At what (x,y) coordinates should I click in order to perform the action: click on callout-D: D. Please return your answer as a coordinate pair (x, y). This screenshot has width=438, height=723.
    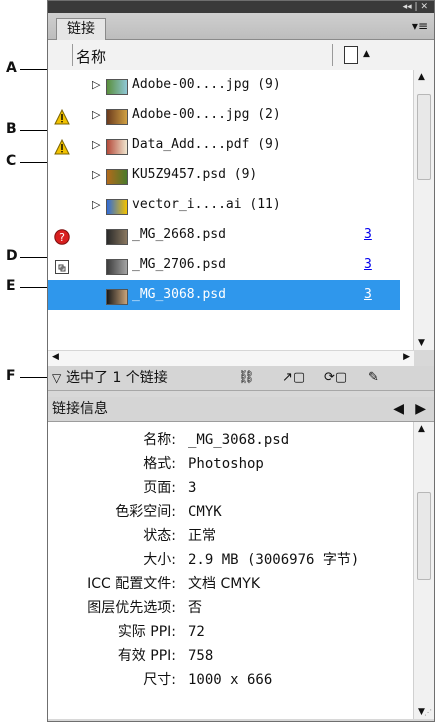
    Looking at the image, I should click on (12, 256).